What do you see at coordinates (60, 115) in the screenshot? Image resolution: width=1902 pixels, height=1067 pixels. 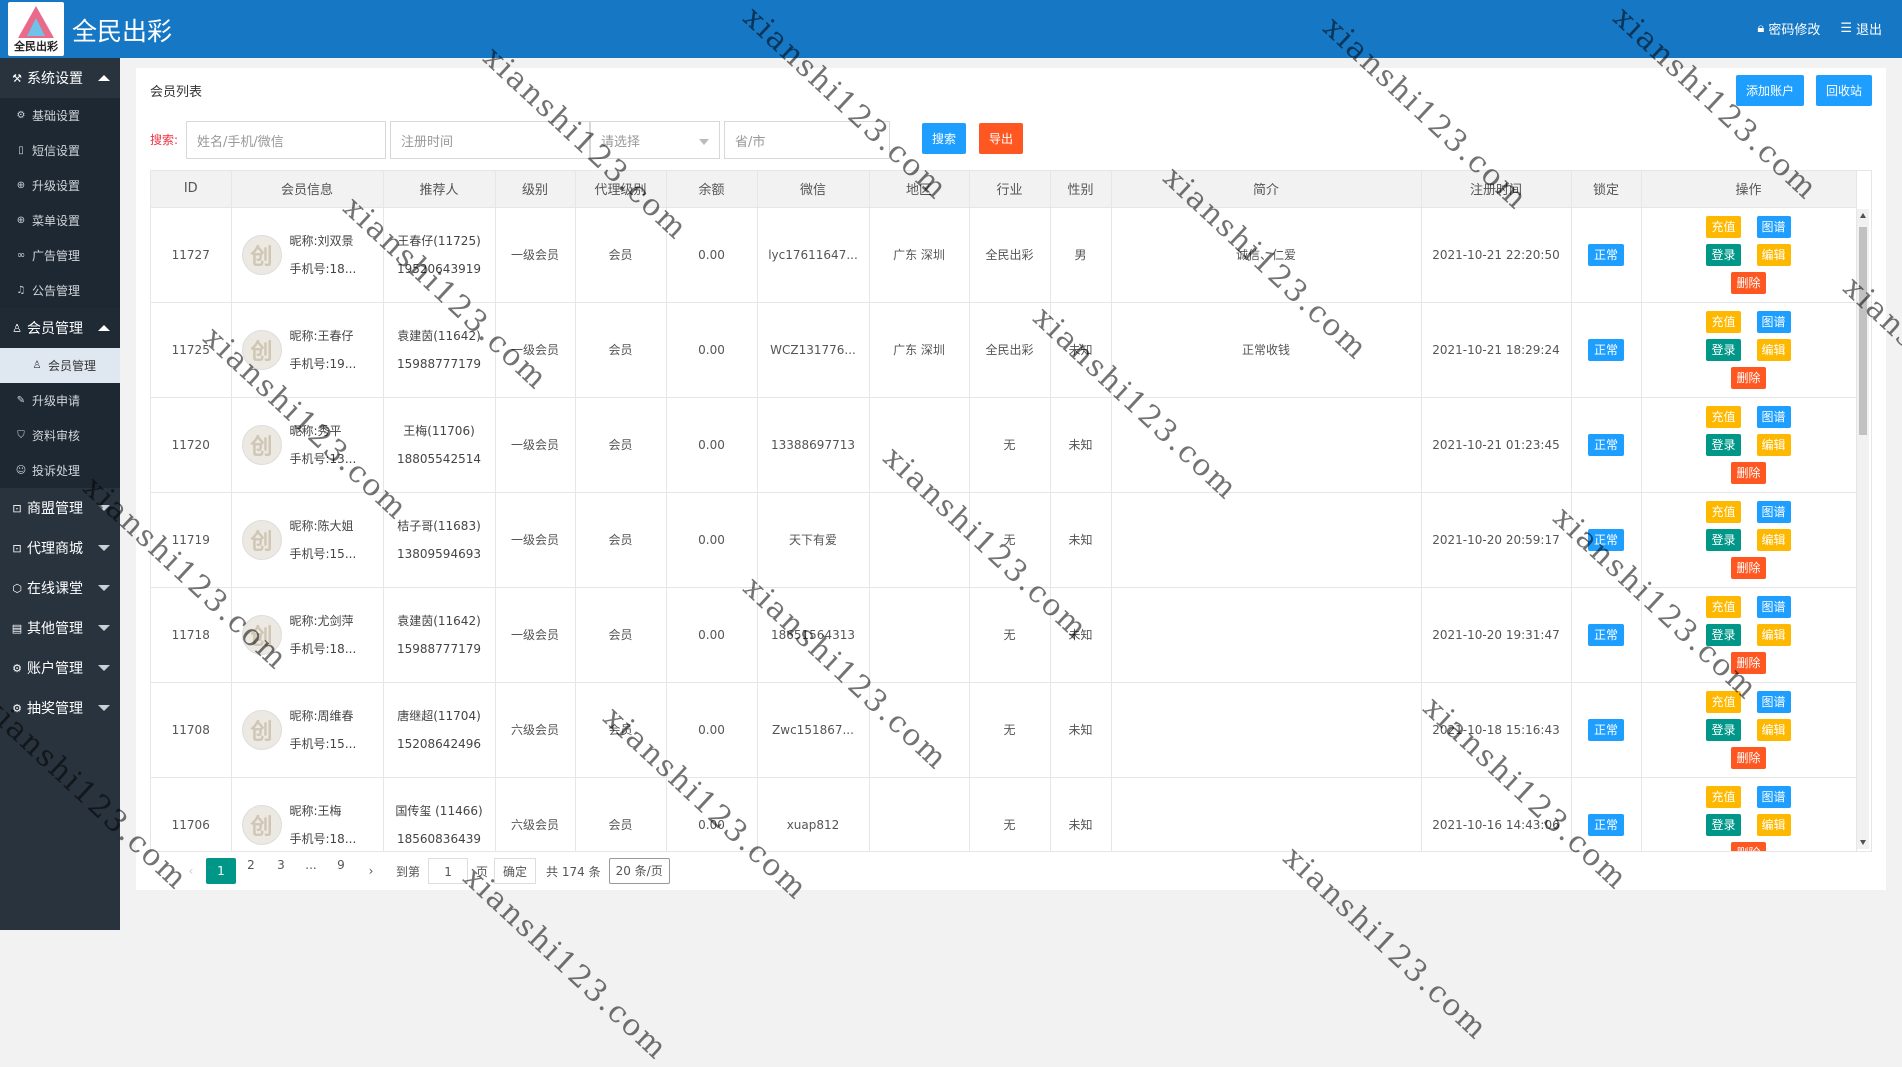 I see `sidebar-item-0-0: ⚙ 基础设置` at bounding box center [60, 115].